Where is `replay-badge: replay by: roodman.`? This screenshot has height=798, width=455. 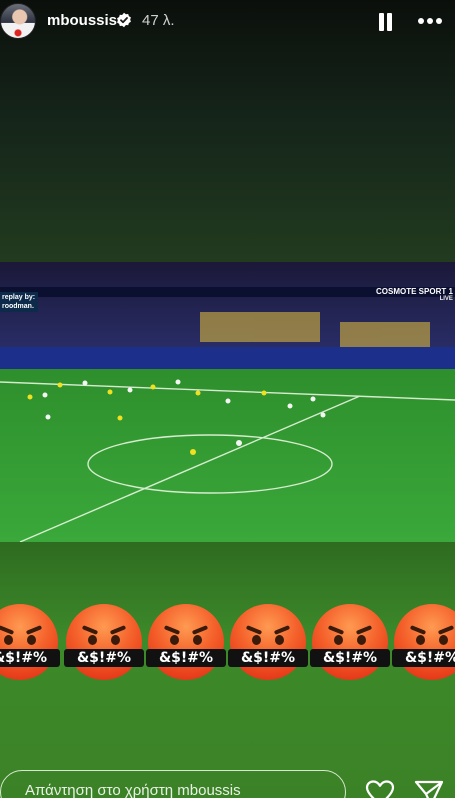 replay-badge: replay by: roodman. is located at coordinates (19, 302).